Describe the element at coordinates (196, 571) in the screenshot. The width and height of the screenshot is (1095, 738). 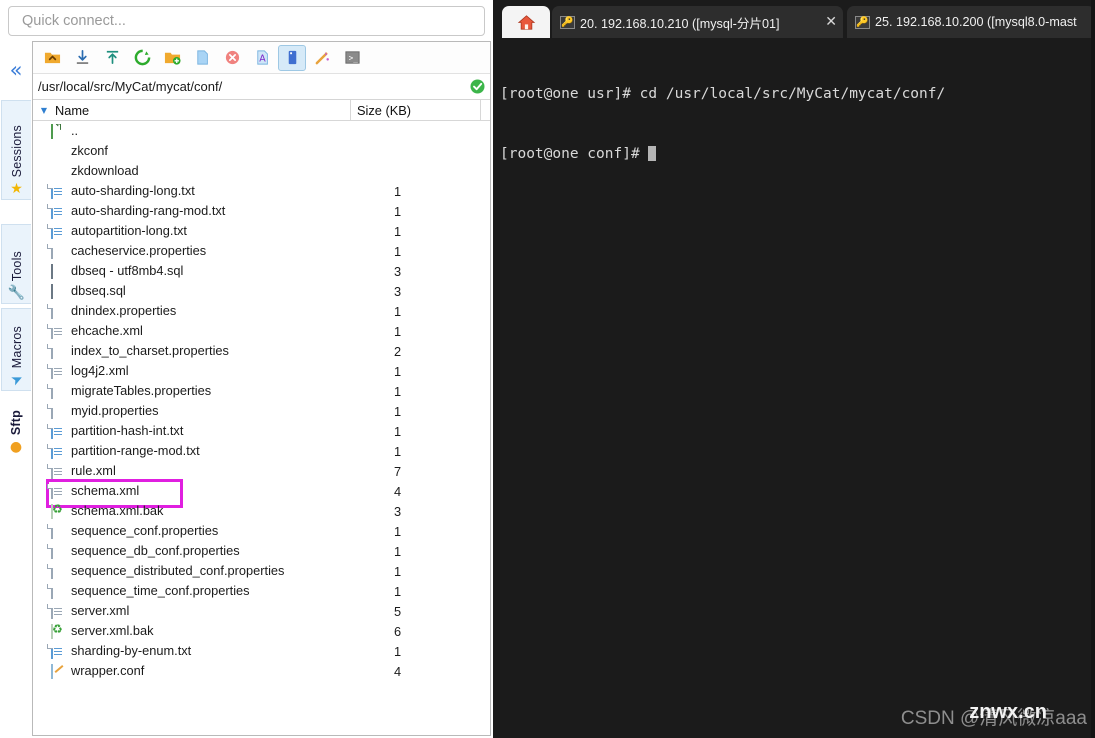
I see `file-name-cell: sequence_distributed_conf.properties` at that location.